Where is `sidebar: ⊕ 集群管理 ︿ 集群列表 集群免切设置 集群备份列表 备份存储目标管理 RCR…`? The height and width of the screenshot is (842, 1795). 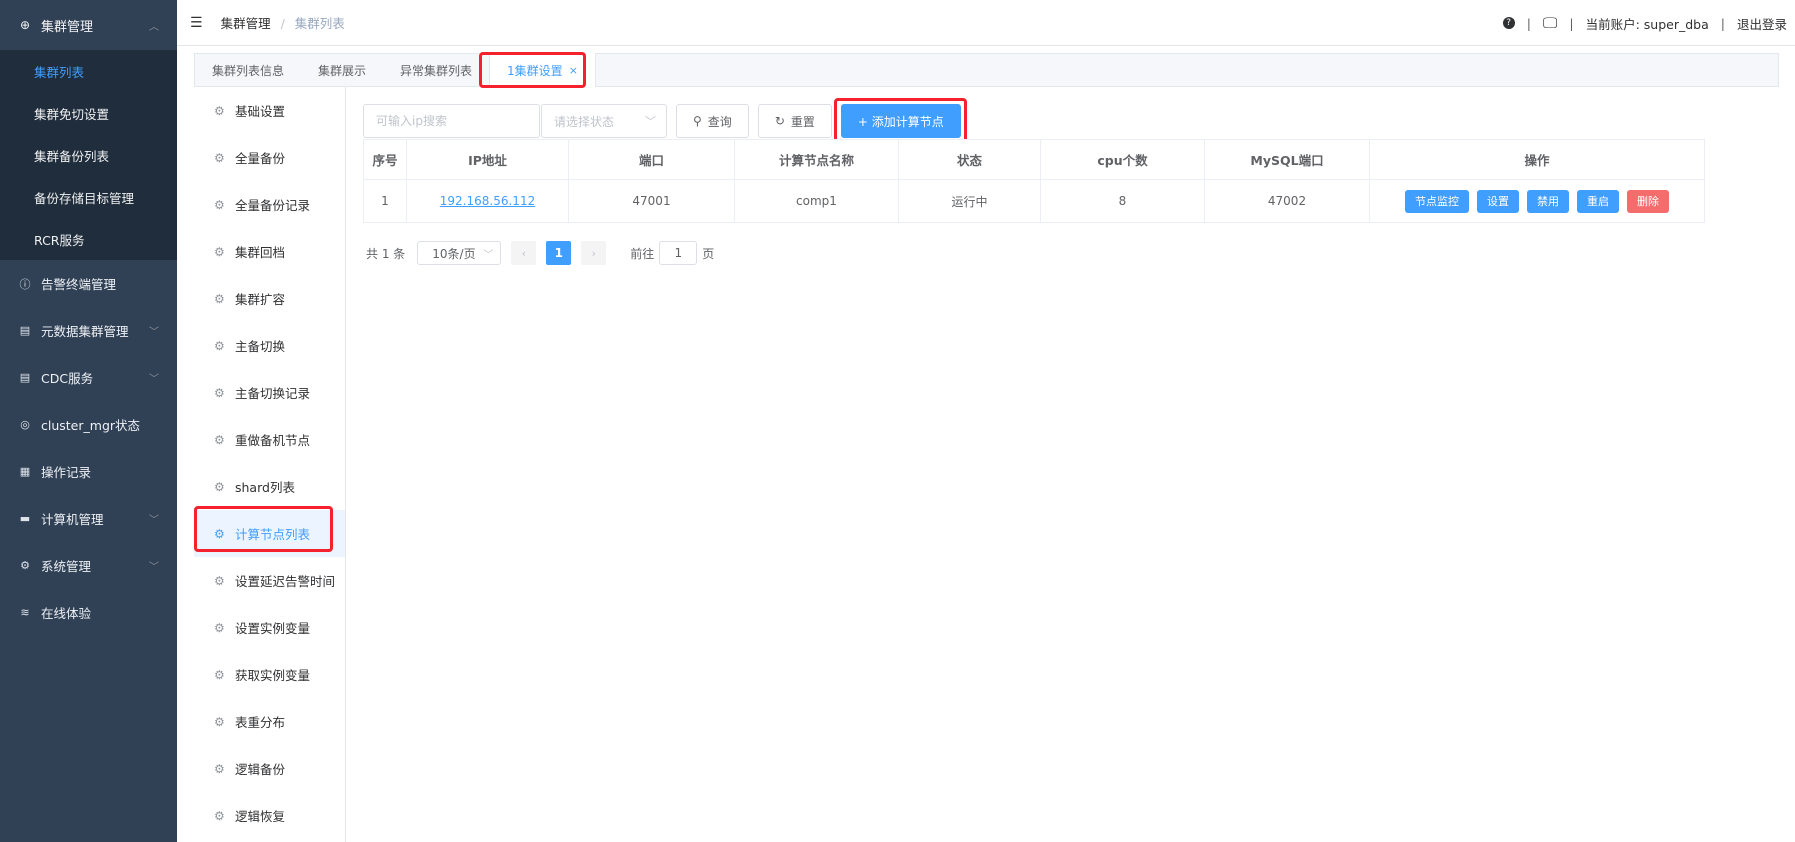 sidebar: ⊕ 集群管理 ︿ 集群列表 集群免切设置 集群备份列表 备份存储目标管理 RCR… is located at coordinates (88, 421).